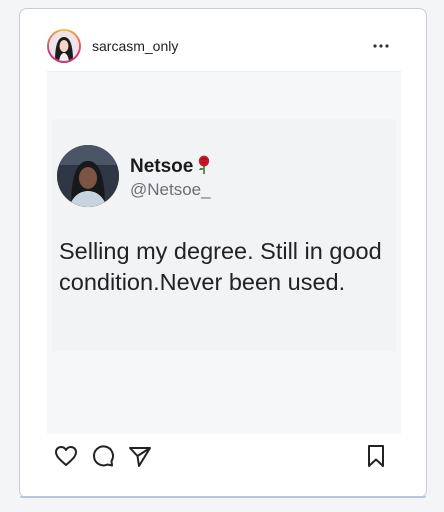  Describe the element at coordinates (223, 497) in the screenshot. I see `card-bottom-accent` at that location.